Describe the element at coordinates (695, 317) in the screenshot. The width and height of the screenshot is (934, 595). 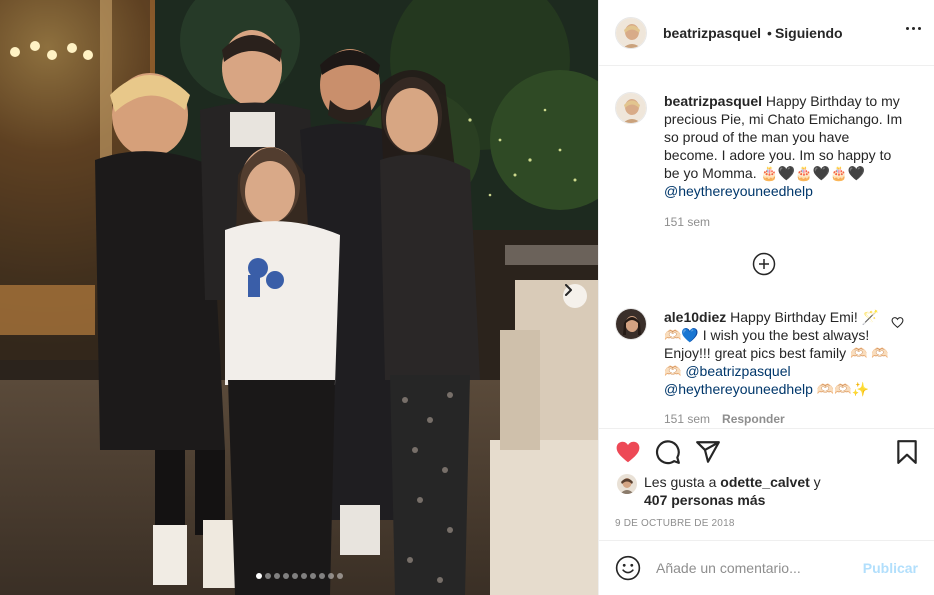
I see `comment-username: ale10diez` at that location.